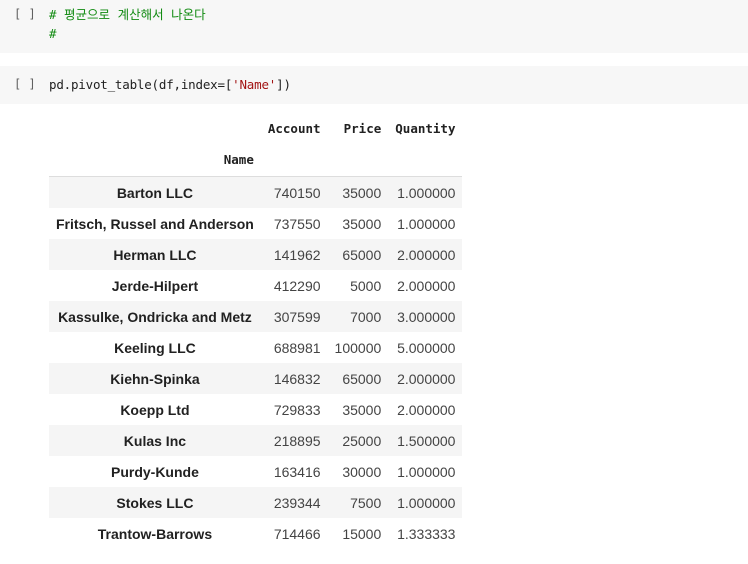 This screenshot has width=748, height=564. Describe the element at coordinates (297, 254) in the screenshot. I see `cell-account: 141962` at that location.